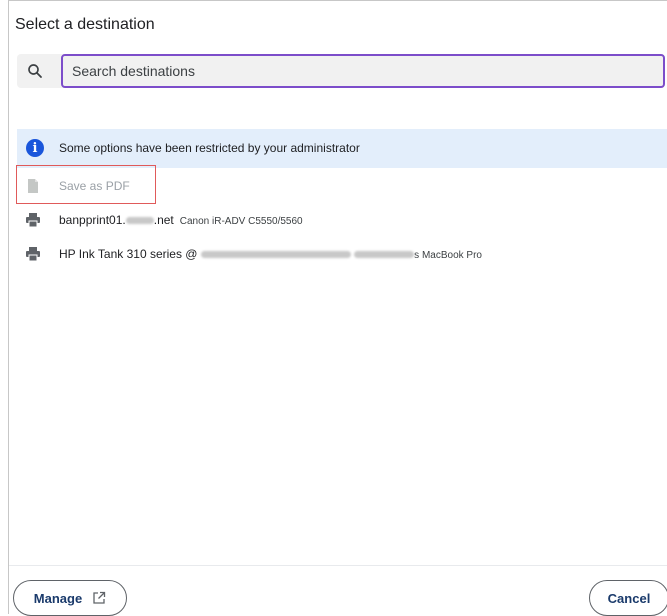 The height and width of the screenshot is (616, 667). What do you see at coordinates (628, 598) in the screenshot?
I see `cancel-button: Cancel` at bounding box center [628, 598].